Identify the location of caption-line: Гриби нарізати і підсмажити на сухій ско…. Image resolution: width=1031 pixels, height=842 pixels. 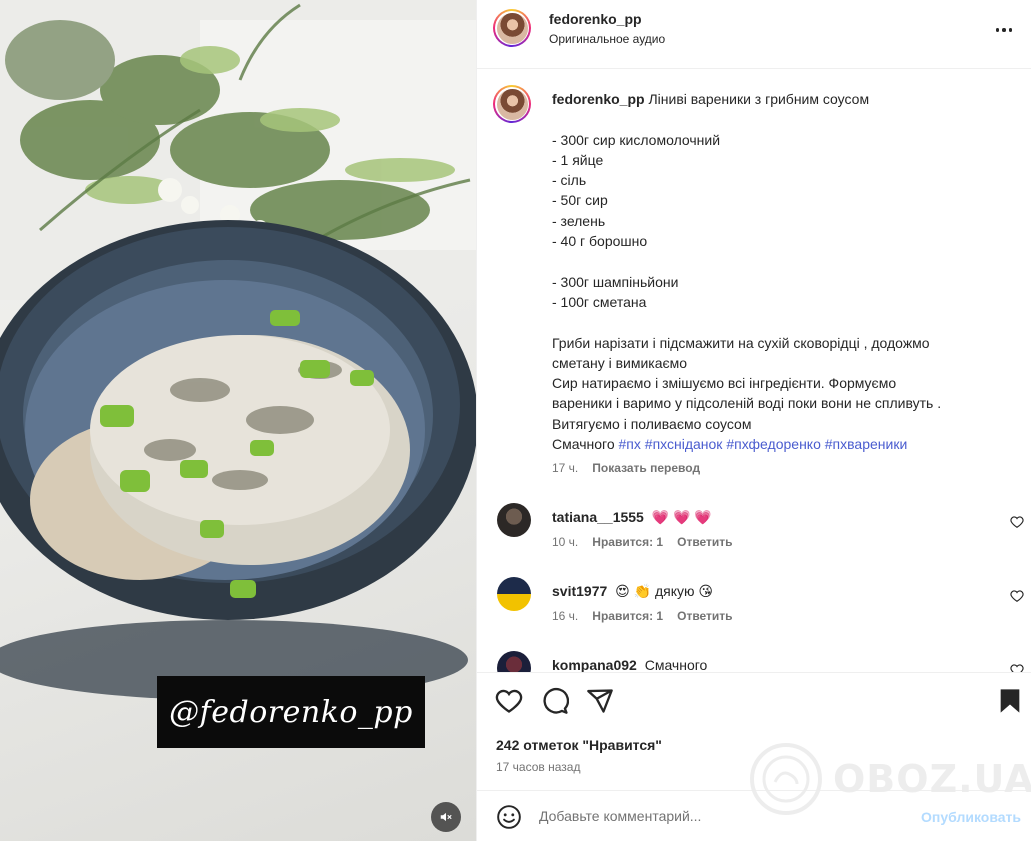
(741, 342).